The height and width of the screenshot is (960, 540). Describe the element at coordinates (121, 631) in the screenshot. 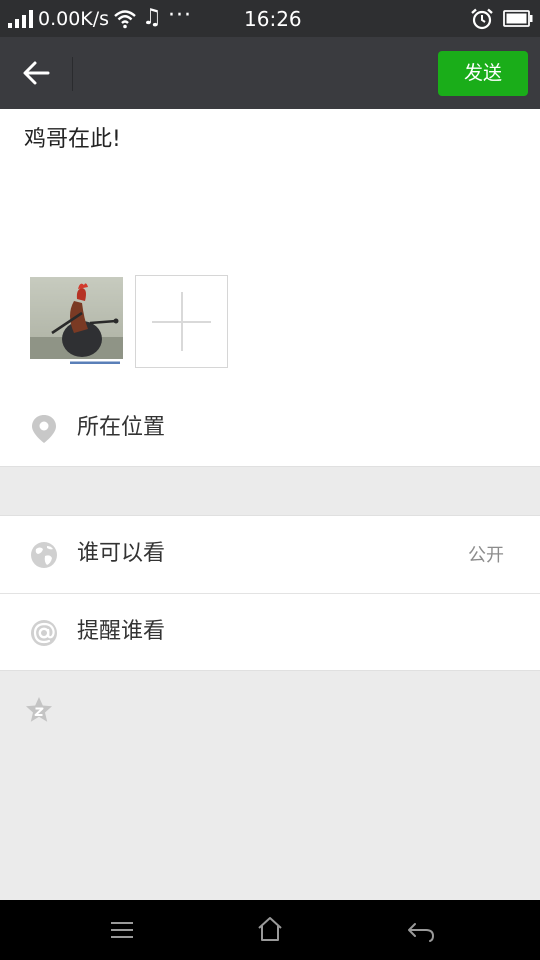

I see `mention-label: 提醒谁看` at that location.